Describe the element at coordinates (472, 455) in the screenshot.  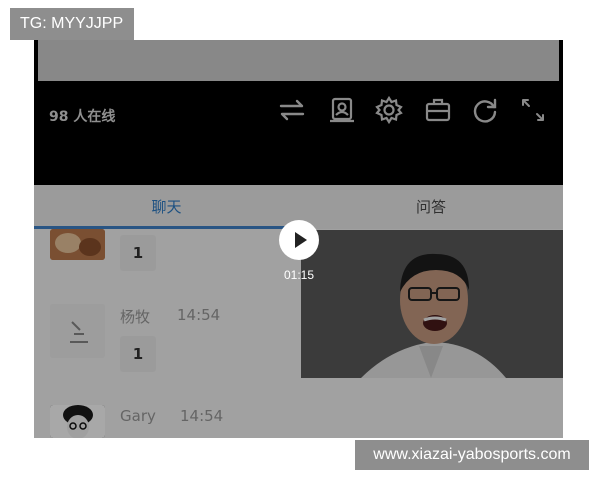
I see `watermark-bottom-right: www.xiazai-yabosports.com` at that location.